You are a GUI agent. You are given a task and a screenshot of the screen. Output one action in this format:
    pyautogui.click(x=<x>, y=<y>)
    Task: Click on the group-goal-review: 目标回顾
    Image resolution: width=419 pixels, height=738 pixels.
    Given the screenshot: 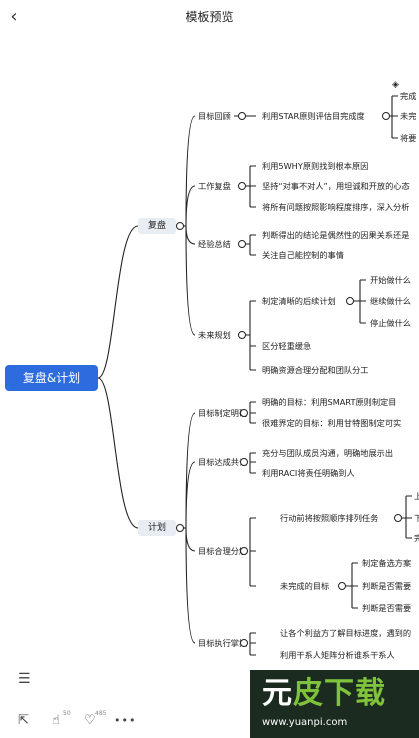 What is the action you would take?
    pyautogui.click(x=214, y=116)
    